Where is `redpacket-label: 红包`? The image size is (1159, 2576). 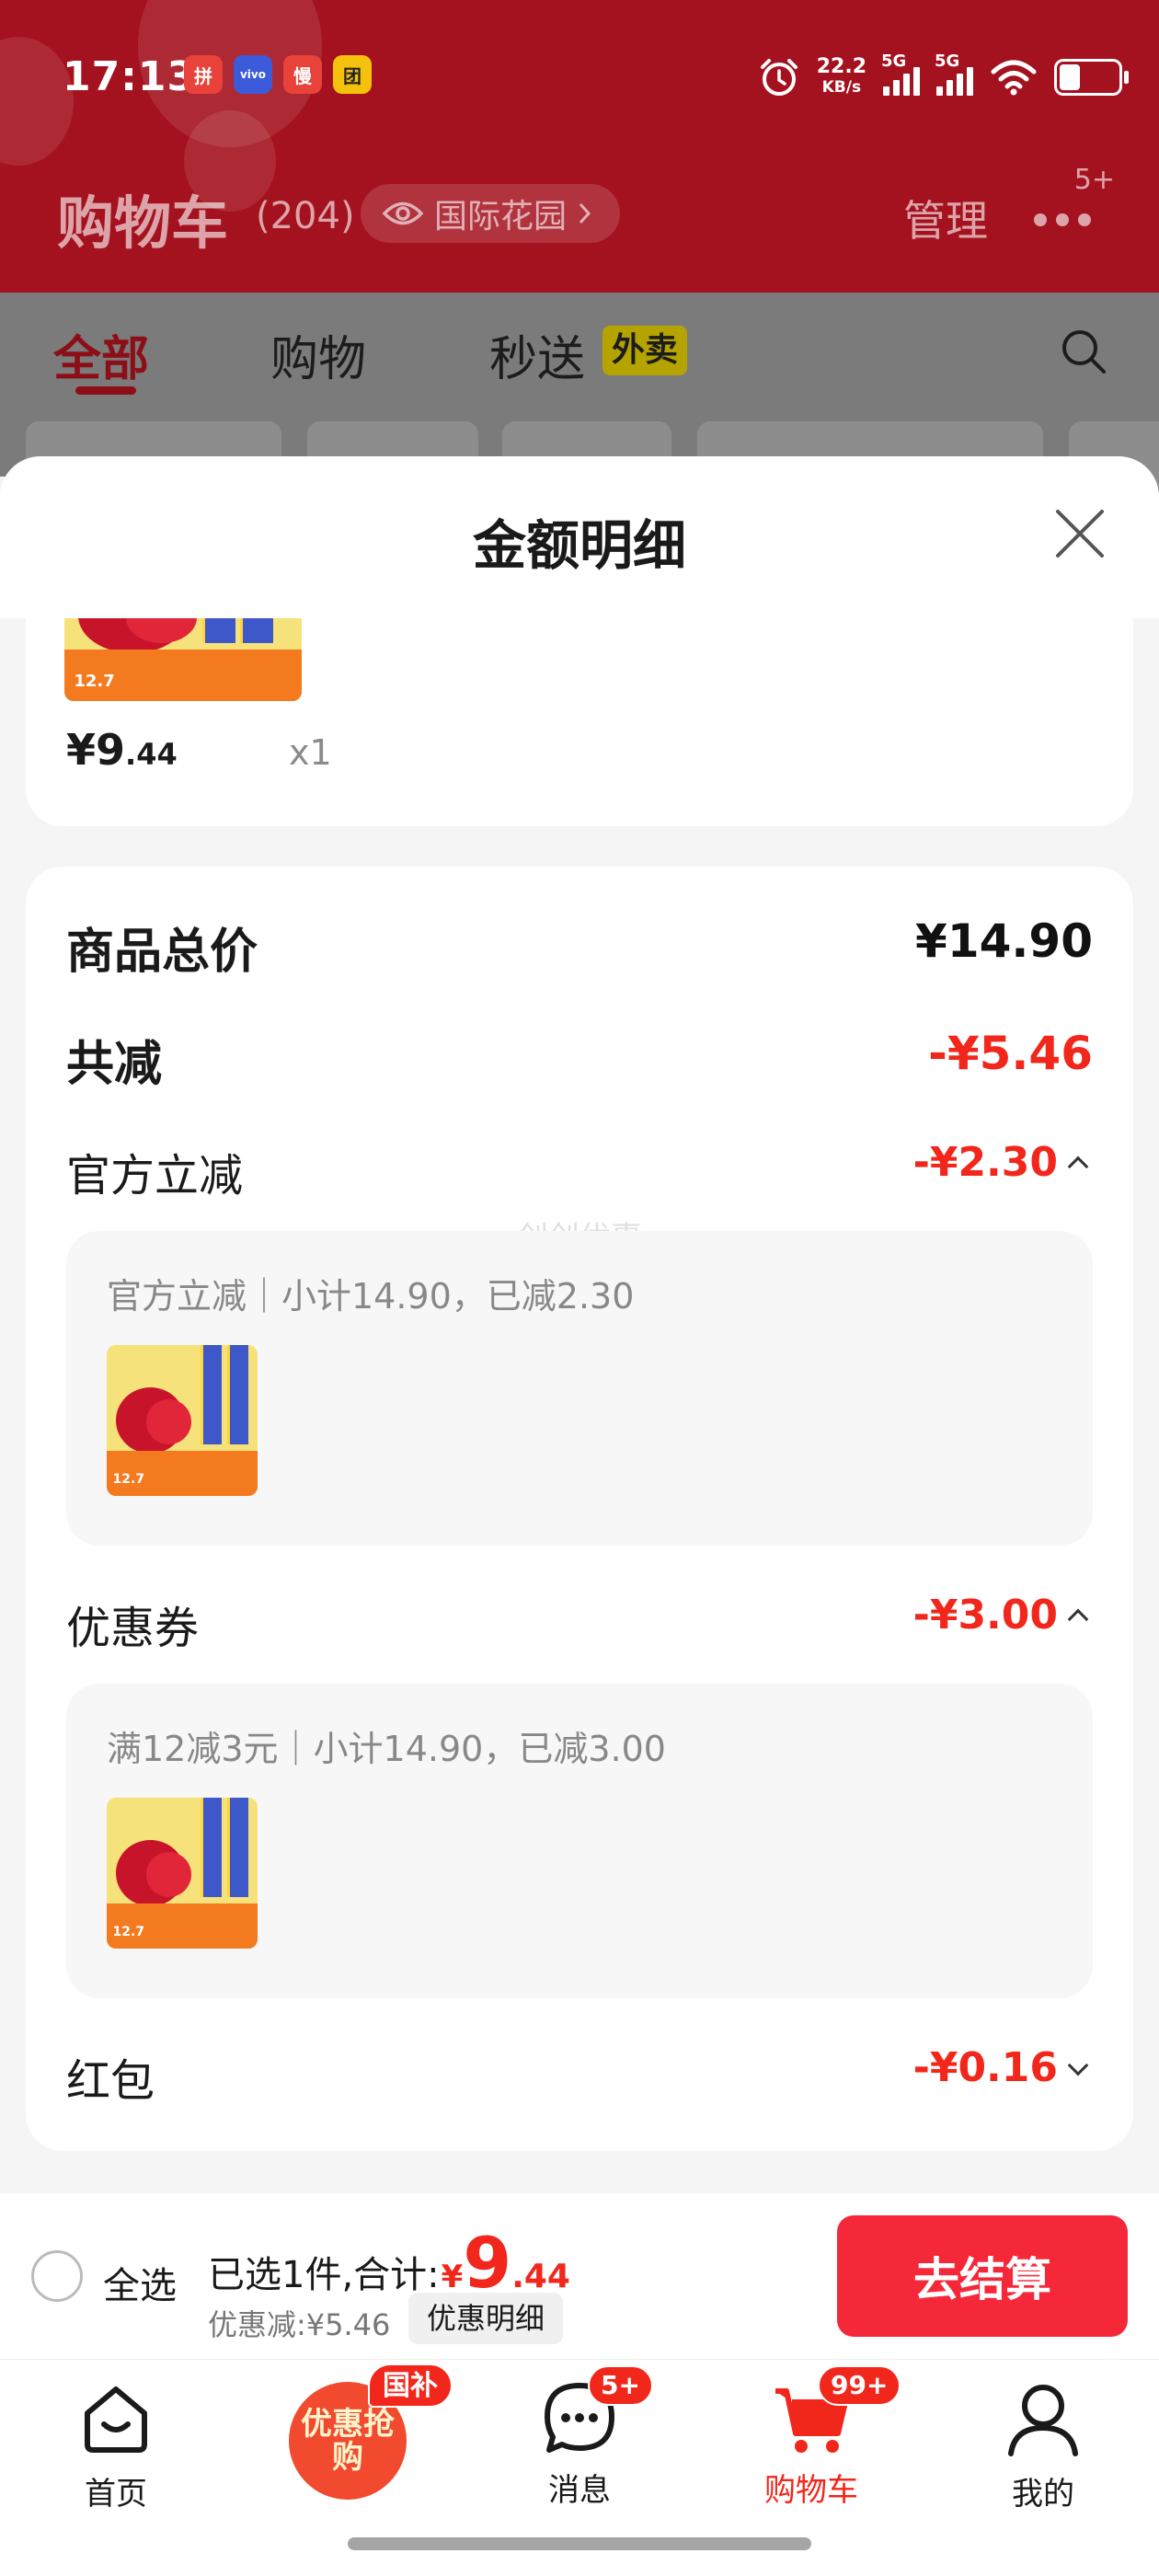
redpacket-label: 红包 is located at coordinates (110, 2081).